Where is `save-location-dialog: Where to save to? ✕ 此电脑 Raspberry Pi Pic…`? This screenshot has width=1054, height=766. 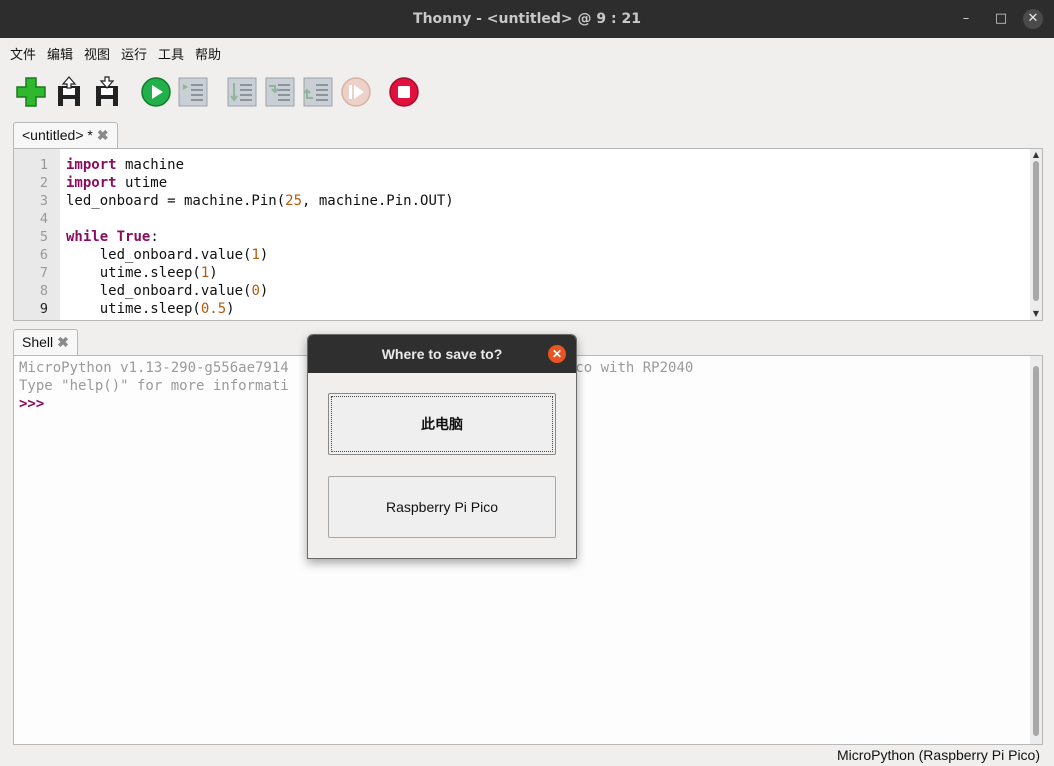
save-location-dialog: Where to save to? ✕ 此电脑 Raspberry Pi Pic… is located at coordinates (442, 446).